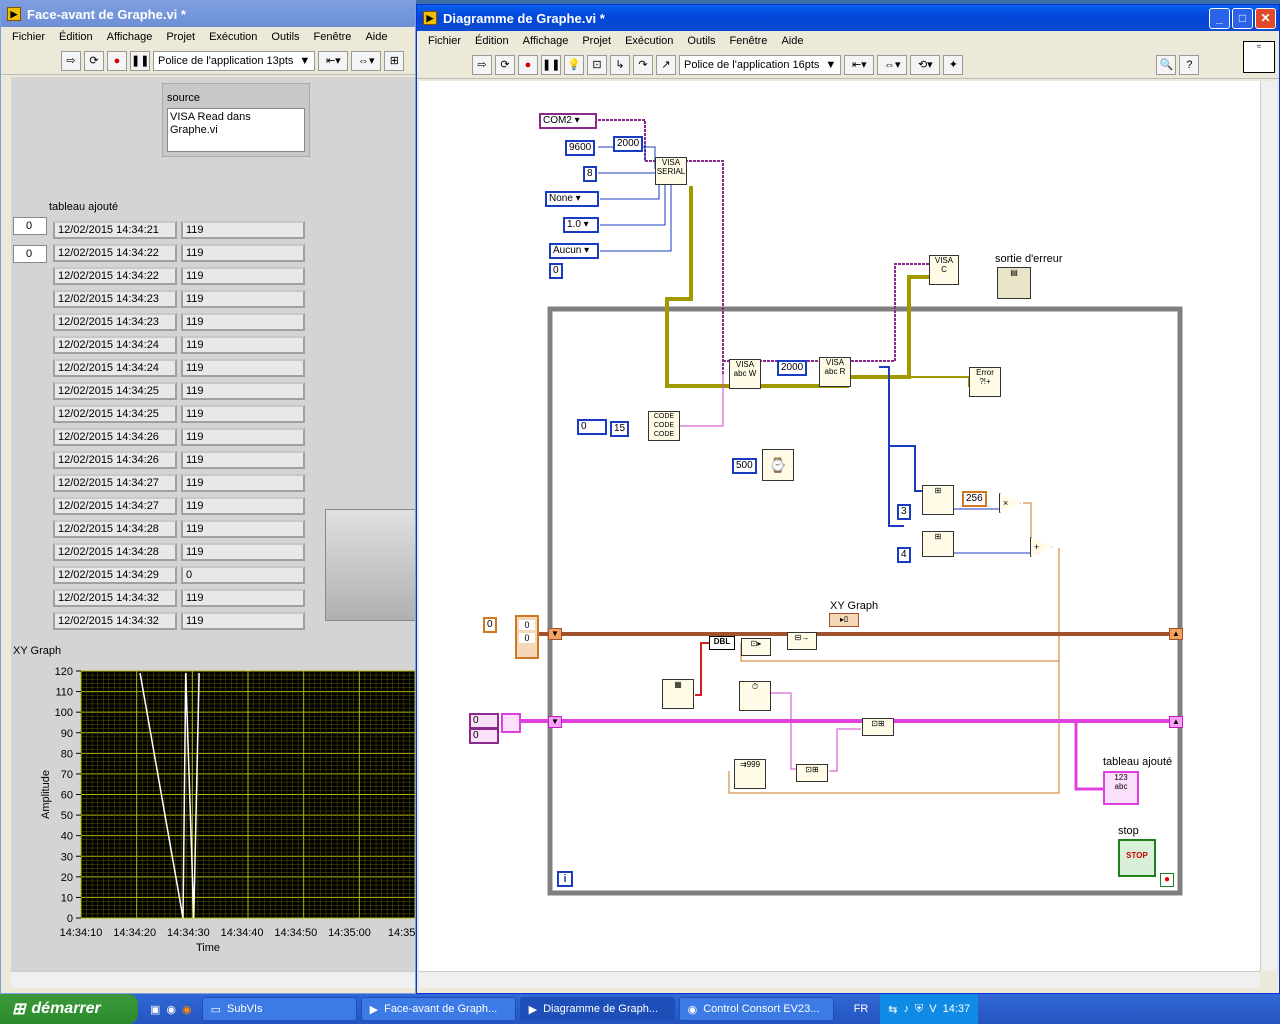  I want to click on xy-cluster-constant: 0 0, so click(527, 637).